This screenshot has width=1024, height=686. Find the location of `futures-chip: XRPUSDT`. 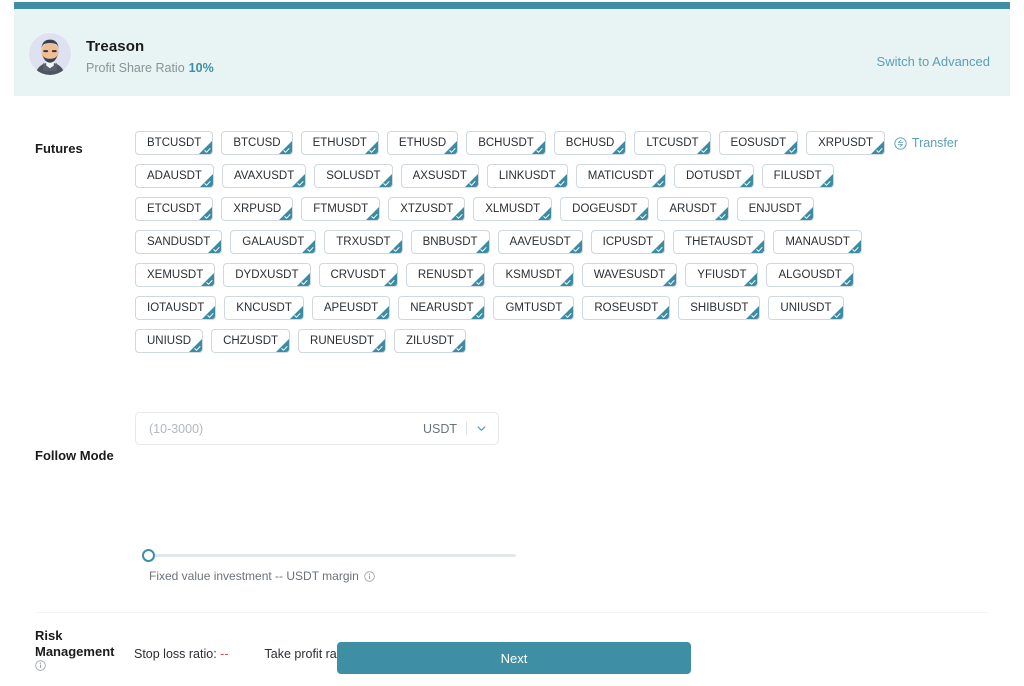

futures-chip: XRPUSDT is located at coordinates (846, 143).